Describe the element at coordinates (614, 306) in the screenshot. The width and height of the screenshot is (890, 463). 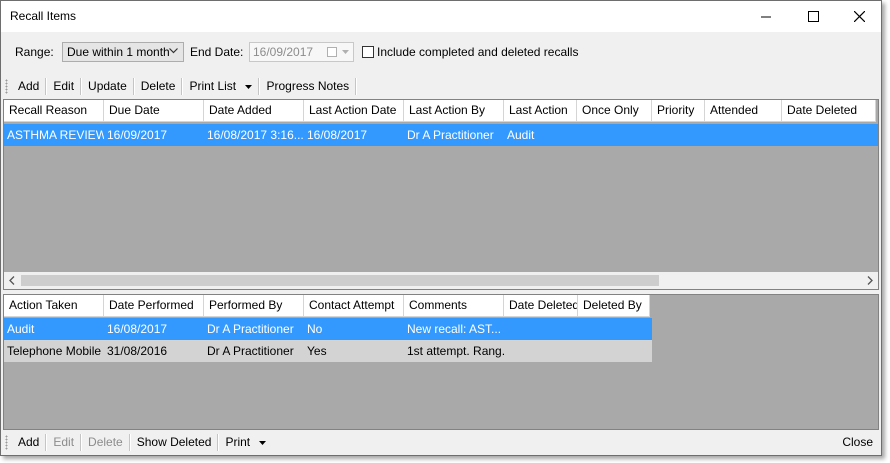
I see `column-header-deleted-by: Deleted By` at that location.